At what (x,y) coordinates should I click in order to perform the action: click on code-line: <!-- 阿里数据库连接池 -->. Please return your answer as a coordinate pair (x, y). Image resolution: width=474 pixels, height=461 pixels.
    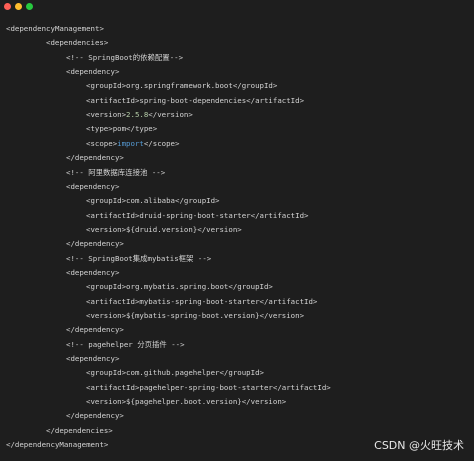
    Looking at the image, I should click on (116, 172).